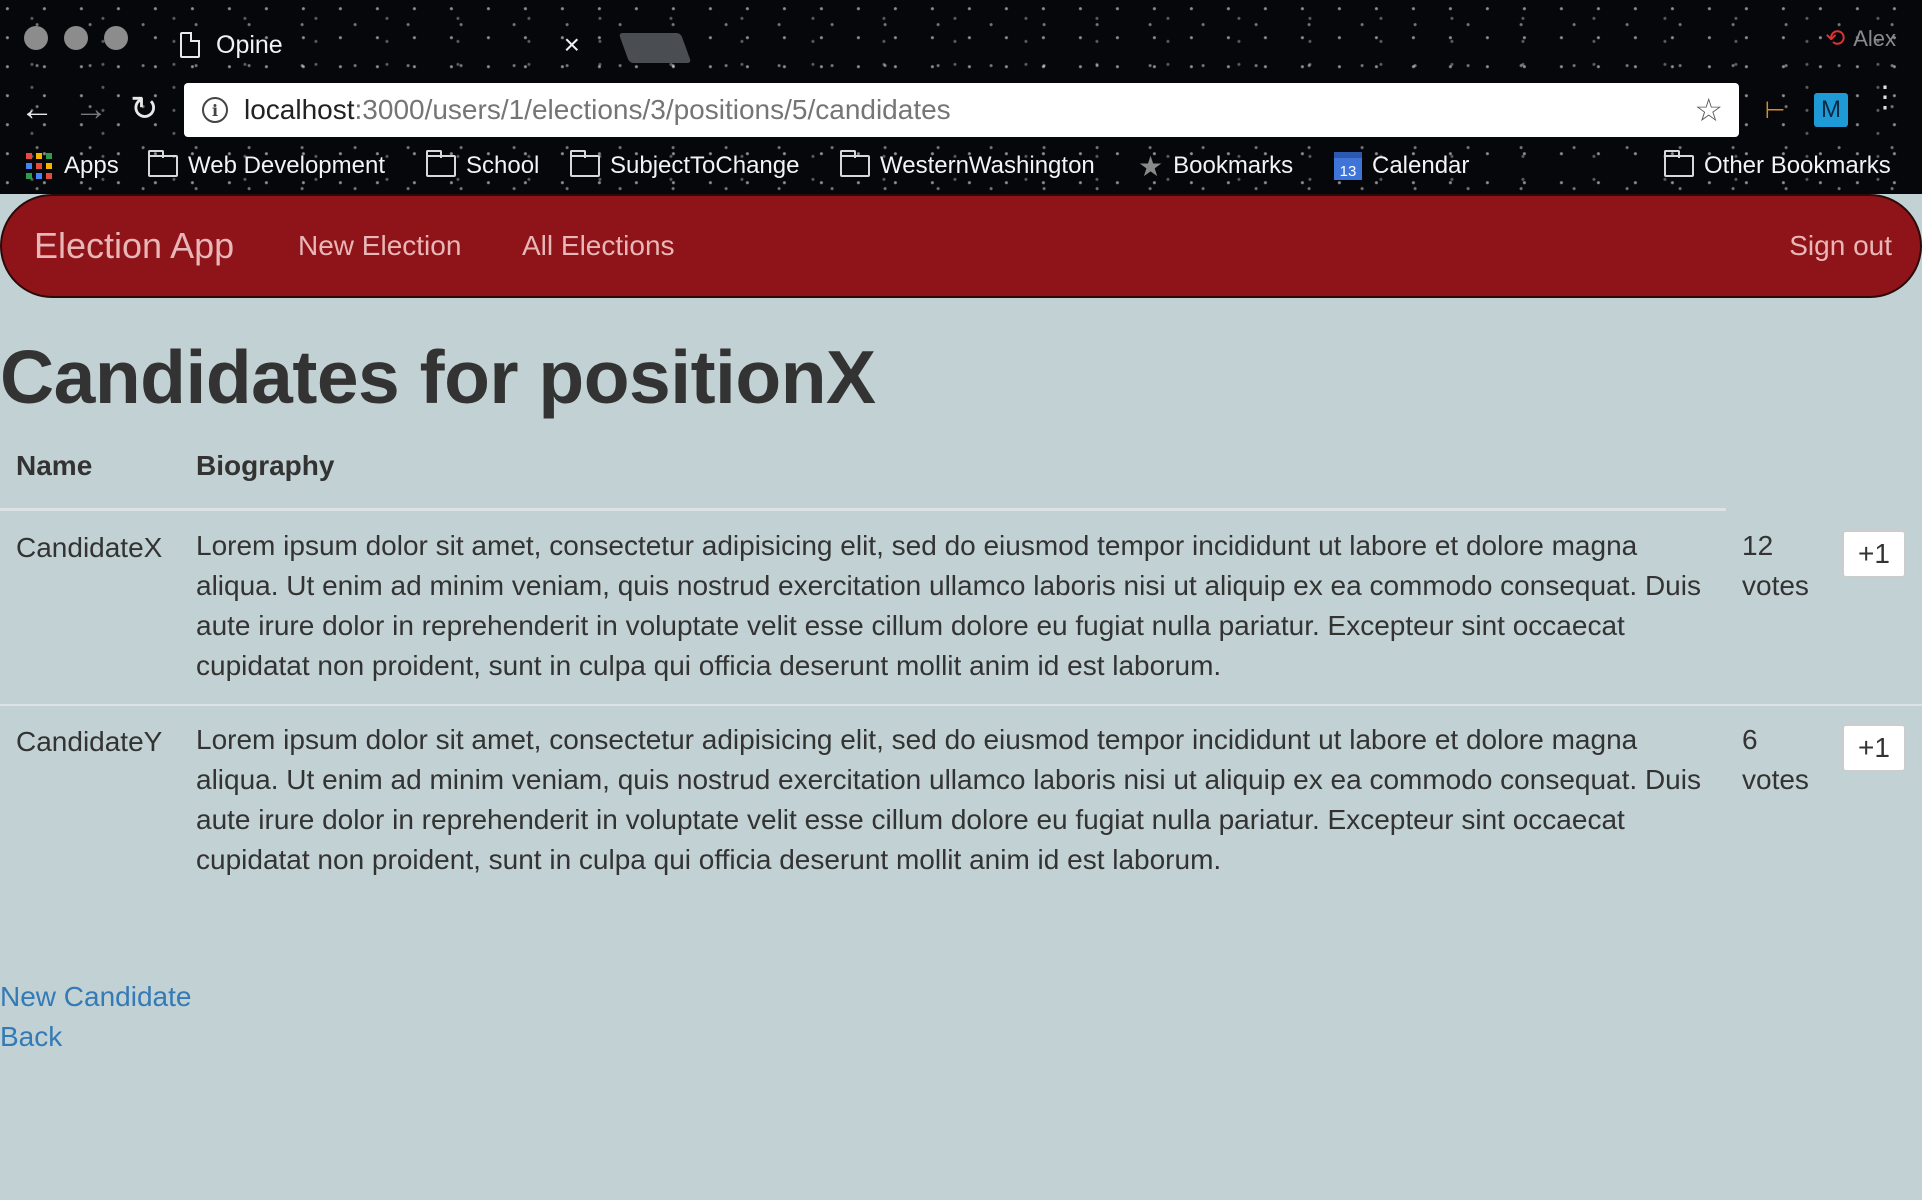 Image resolution: width=1922 pixels, height=1200 pixels. I want to click on bookmark-label: Other Bookmarks, so click(1797, 165).